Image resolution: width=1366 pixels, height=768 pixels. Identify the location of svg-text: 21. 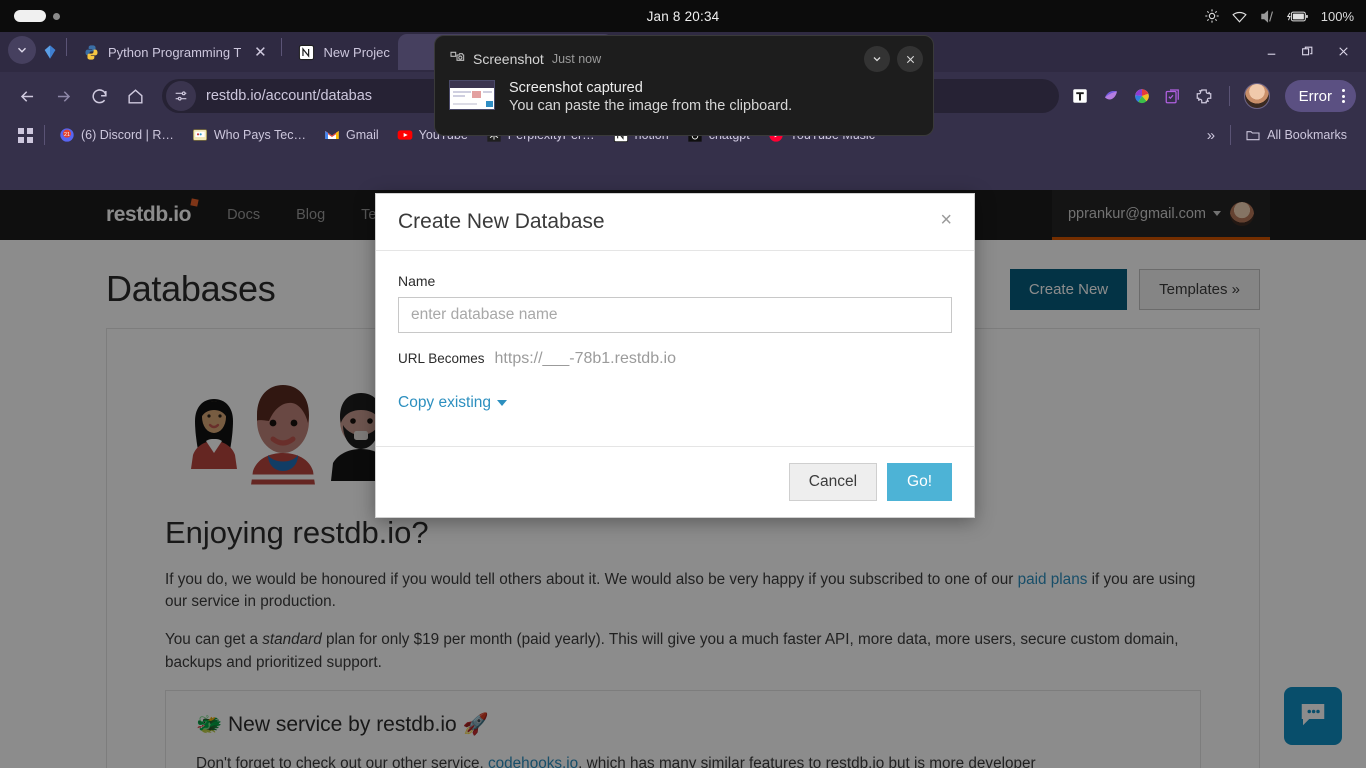
(67, 135).